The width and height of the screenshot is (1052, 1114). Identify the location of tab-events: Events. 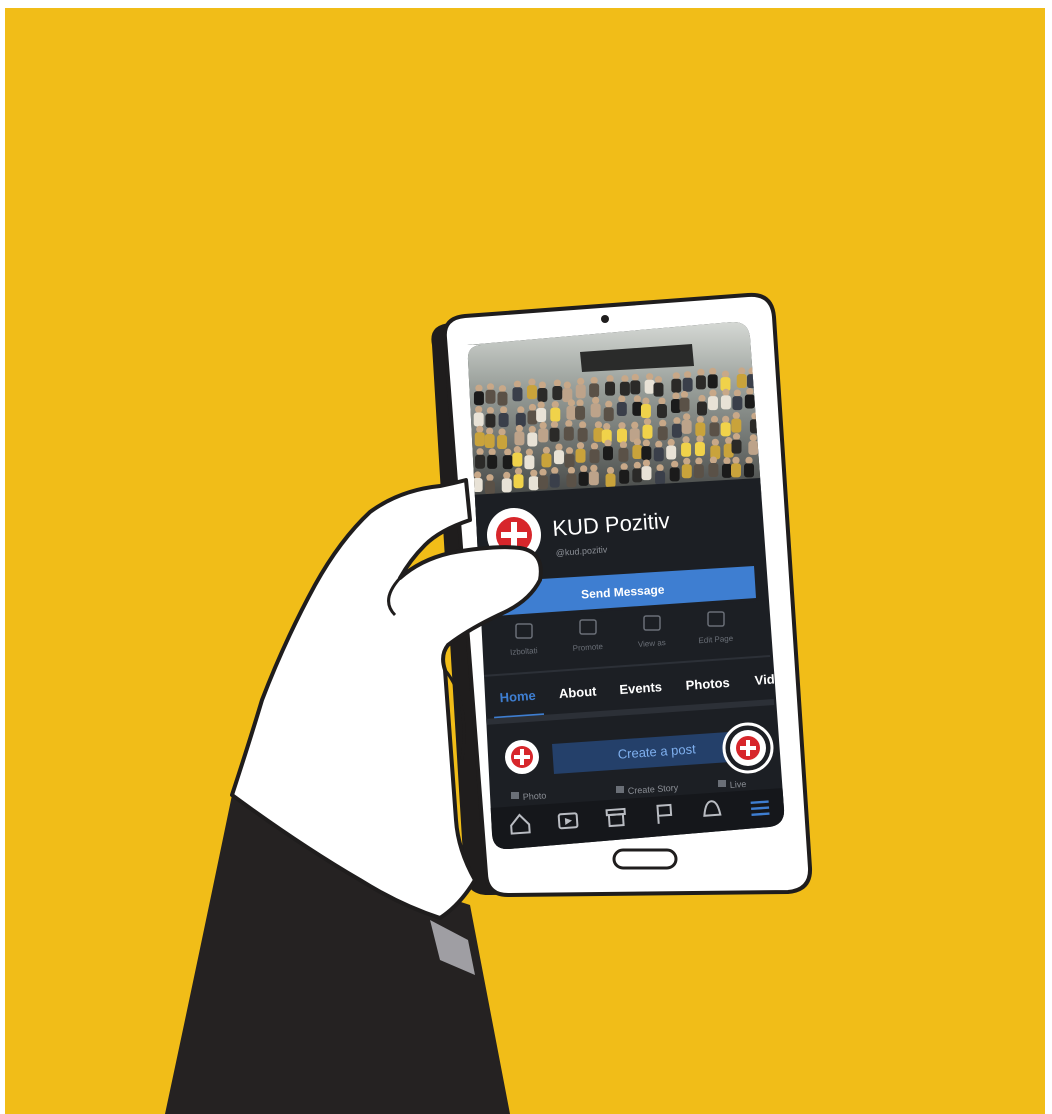
(641, 688).